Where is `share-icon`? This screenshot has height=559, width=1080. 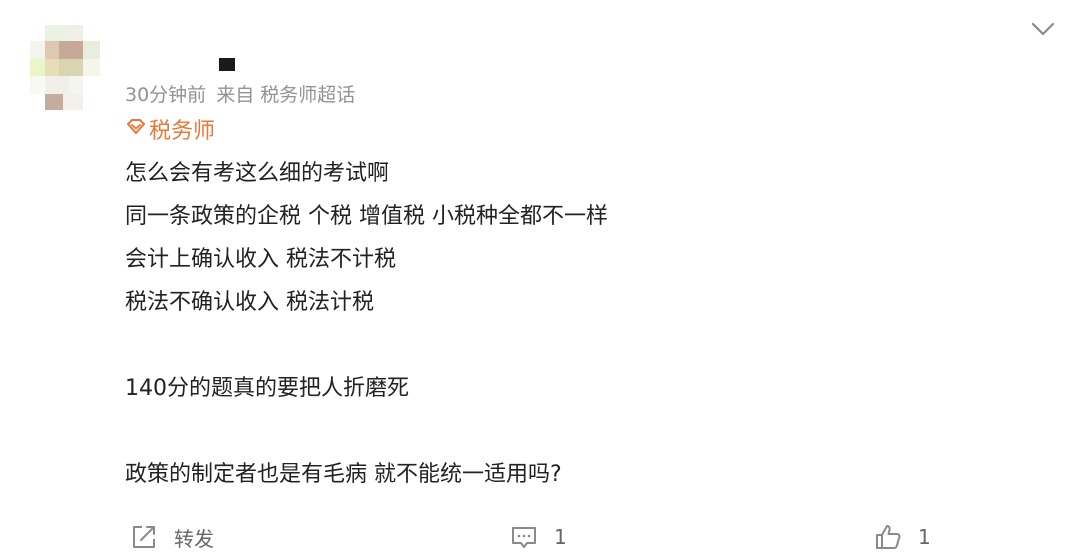 share-icon is located at coordinates (144, 537).